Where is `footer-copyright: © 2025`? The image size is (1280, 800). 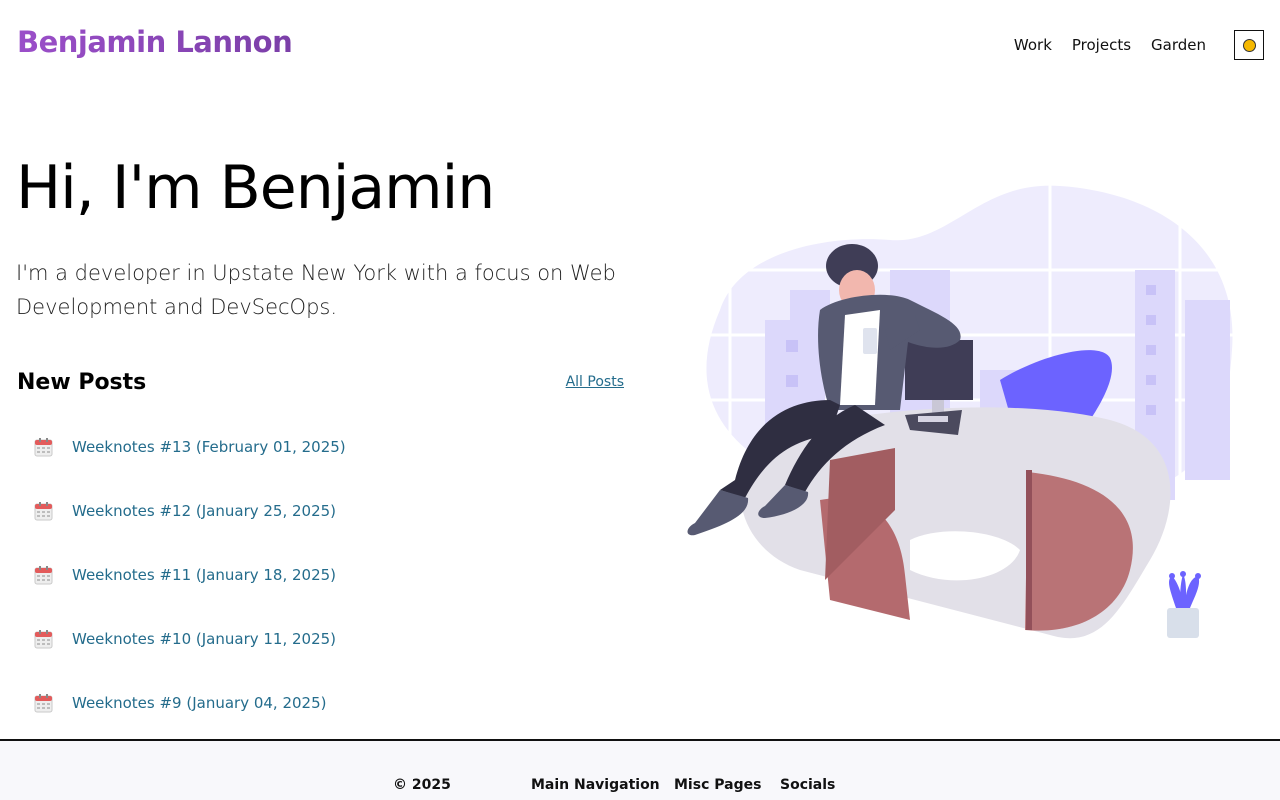
footer-copyright: © 2025 is located at coordinates (422, 785).